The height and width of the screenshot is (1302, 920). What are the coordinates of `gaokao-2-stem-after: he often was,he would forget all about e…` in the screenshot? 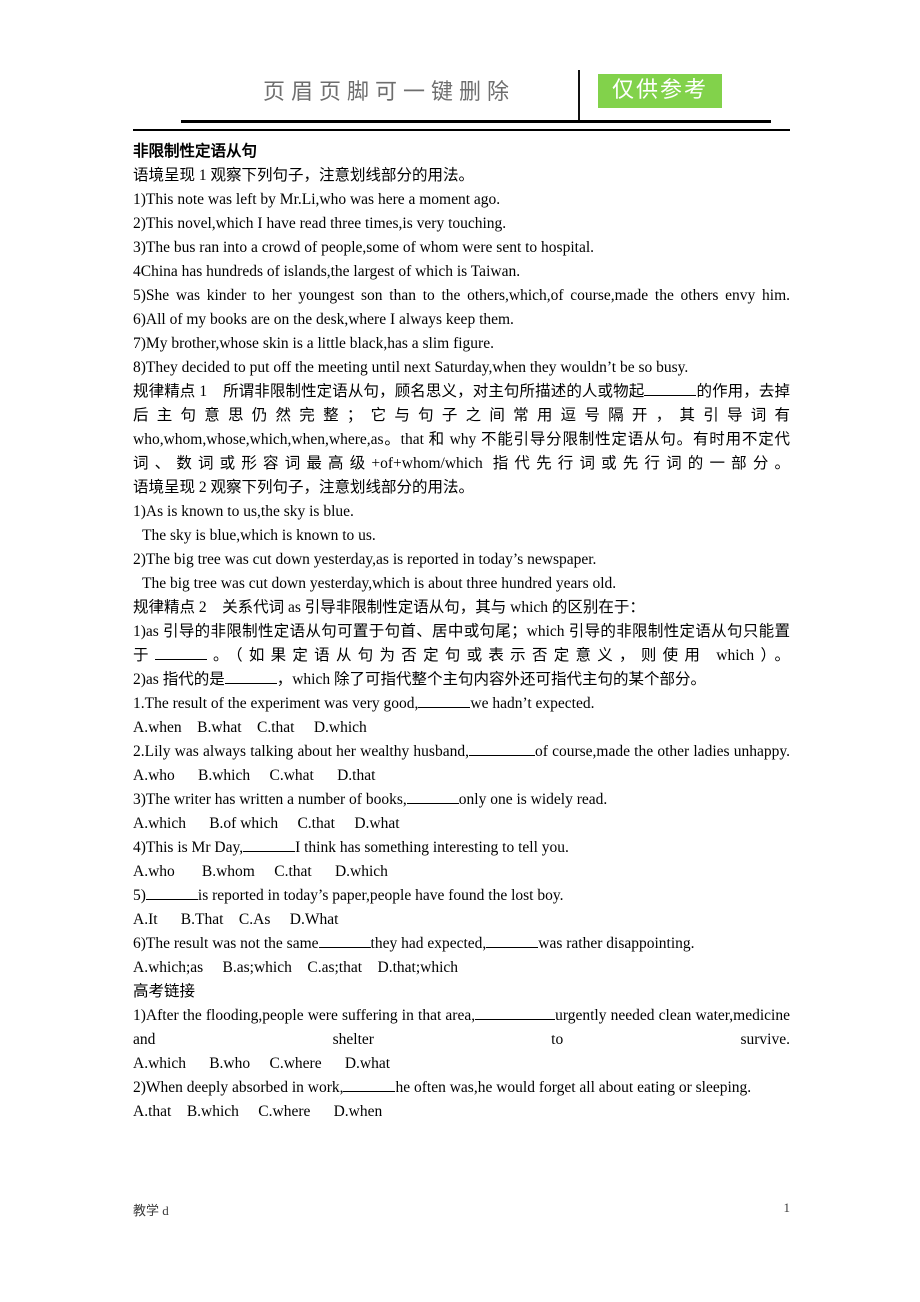 It's located at (573, 1087).